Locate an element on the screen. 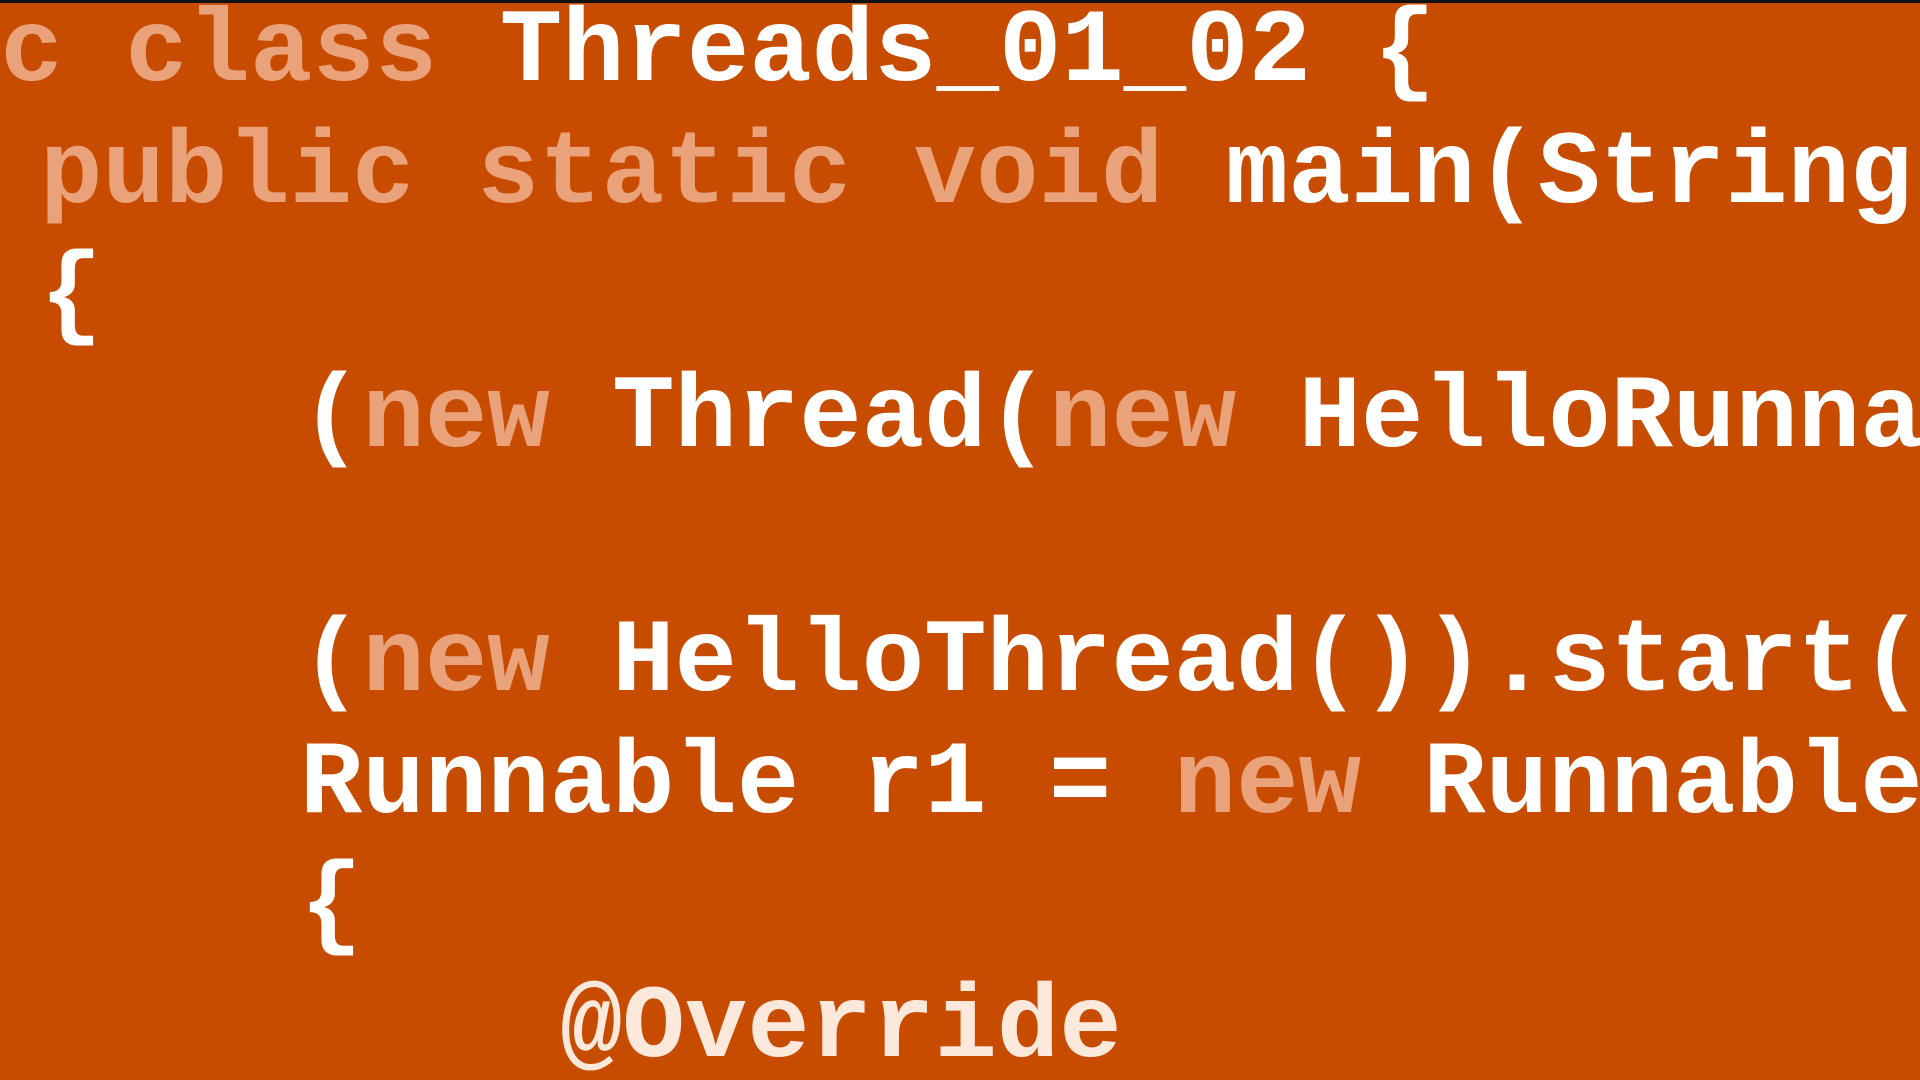 The width and height of the screenshot is (1920, 1080). annotation-token: @Override is located at coordinates (841, 1025).